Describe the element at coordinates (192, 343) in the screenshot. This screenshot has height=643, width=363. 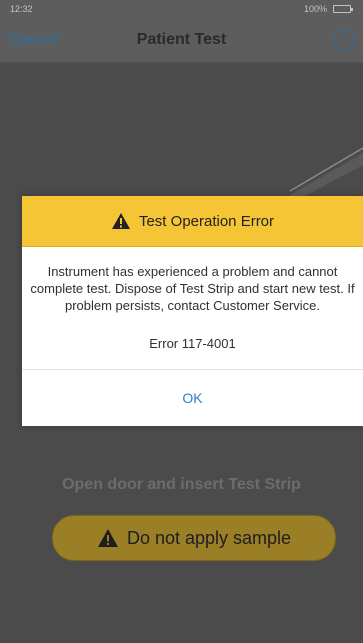
I see `error-code: Error 117-4001` at that location.